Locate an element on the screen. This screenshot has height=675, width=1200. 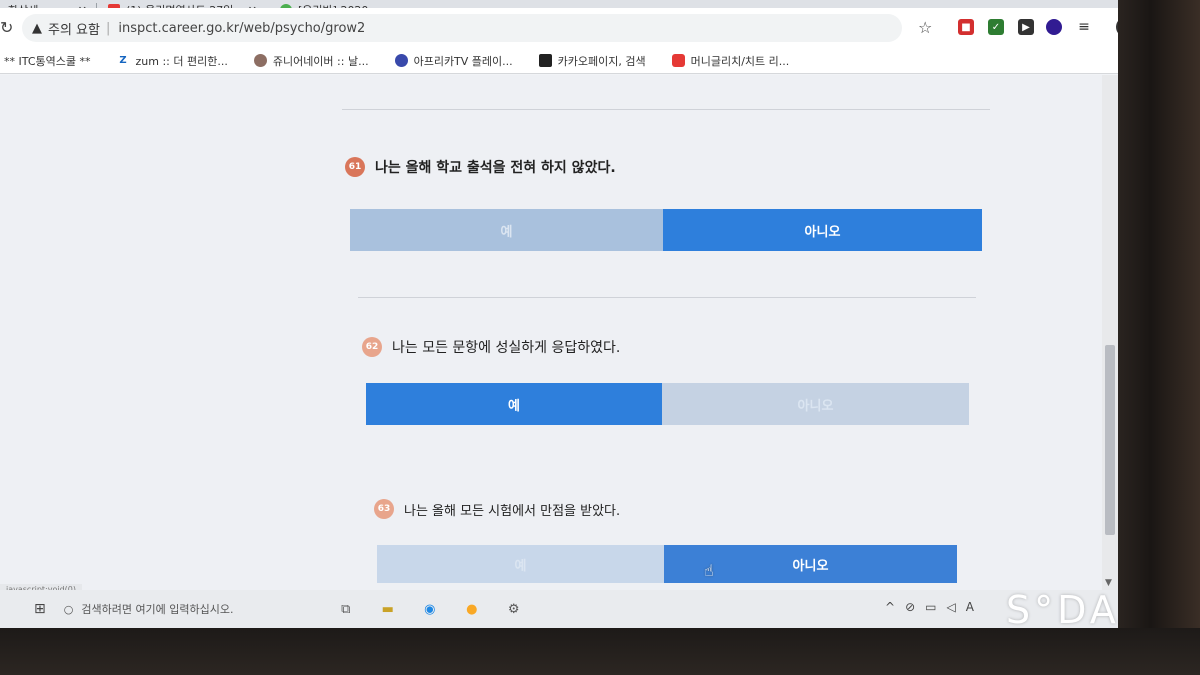
question-text: 나는 올해 학교 출석을 전혀 하지 않았다. is located at coordinates (495, 168).